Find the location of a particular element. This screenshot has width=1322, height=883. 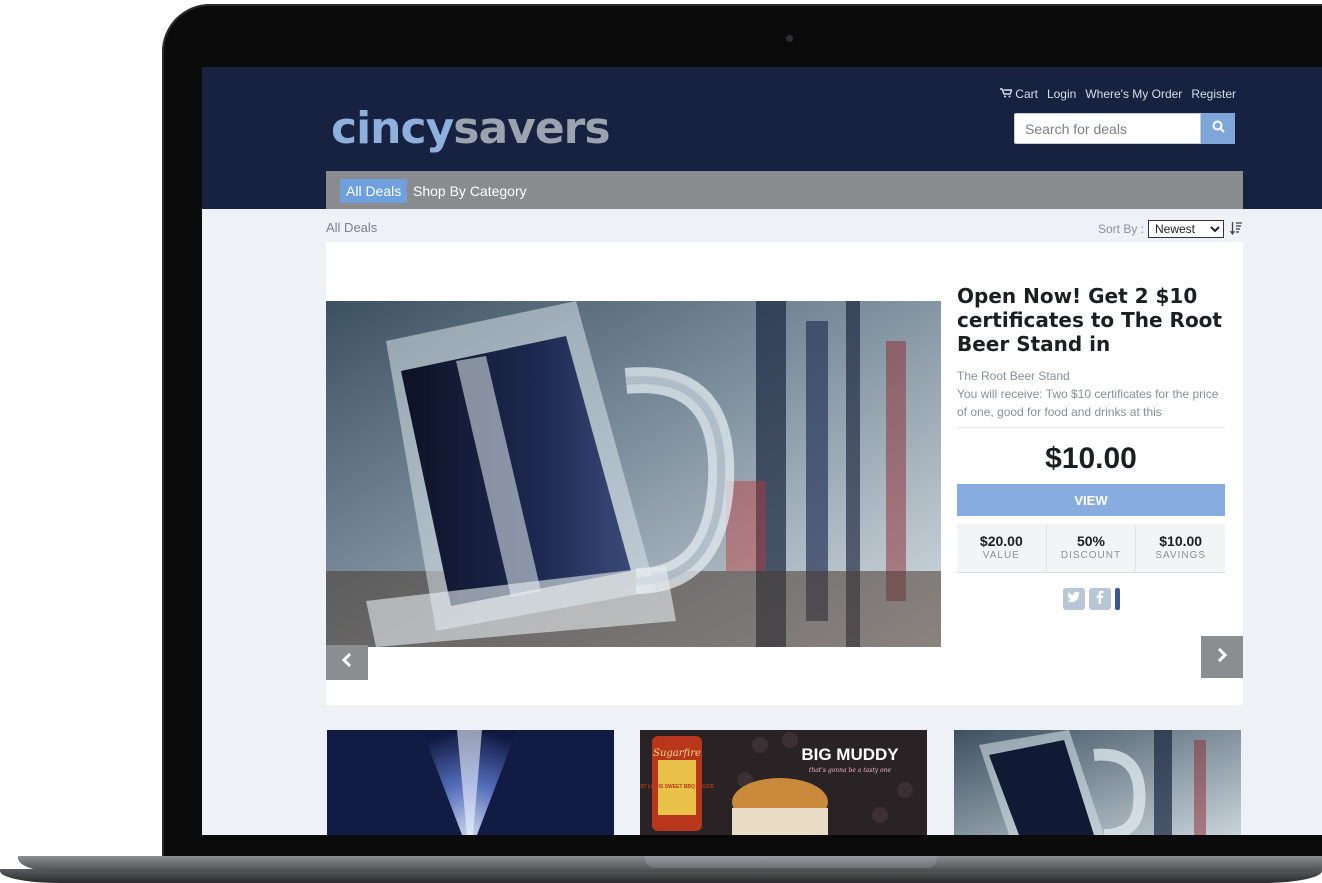

stat-discount-amount: 50% is located at coordinates (1091, 541).